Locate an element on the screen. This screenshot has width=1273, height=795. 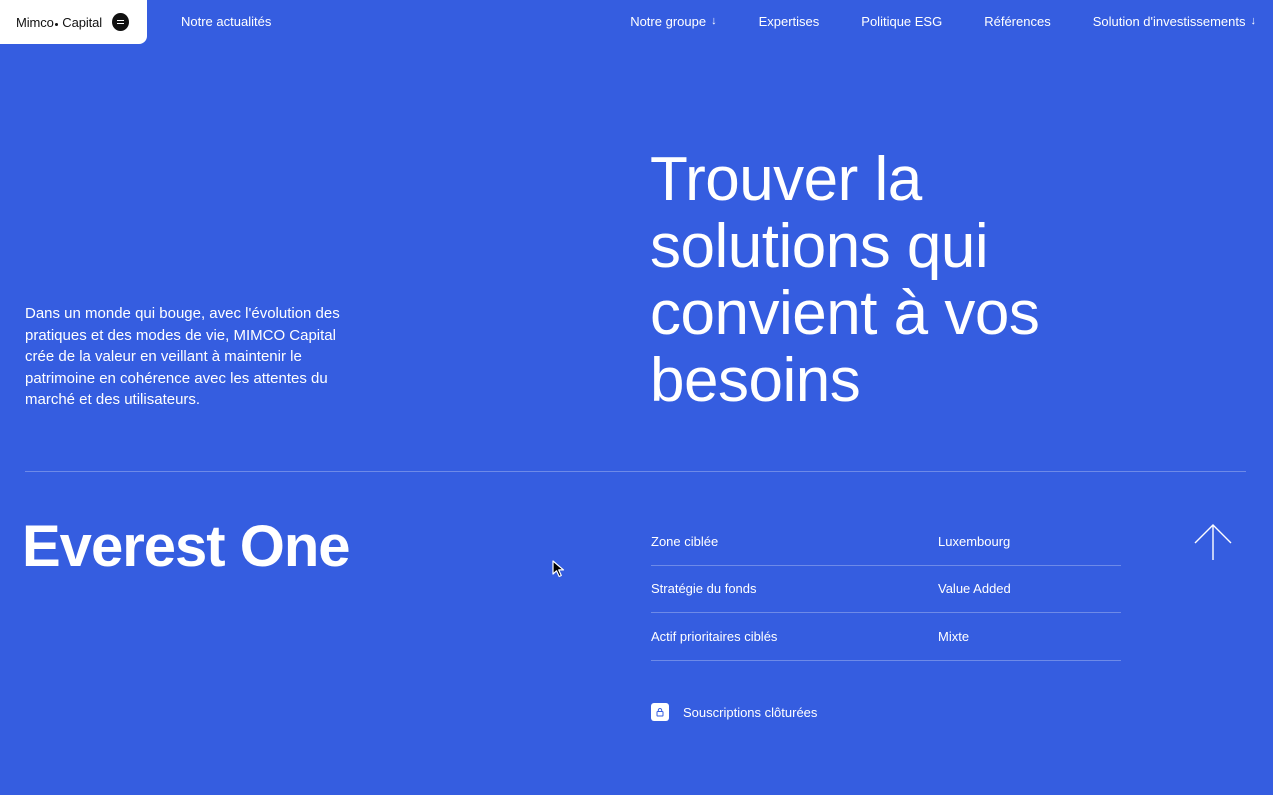
nav-item-politique-esg: Politique ESG is located at coordinates (901, 21).